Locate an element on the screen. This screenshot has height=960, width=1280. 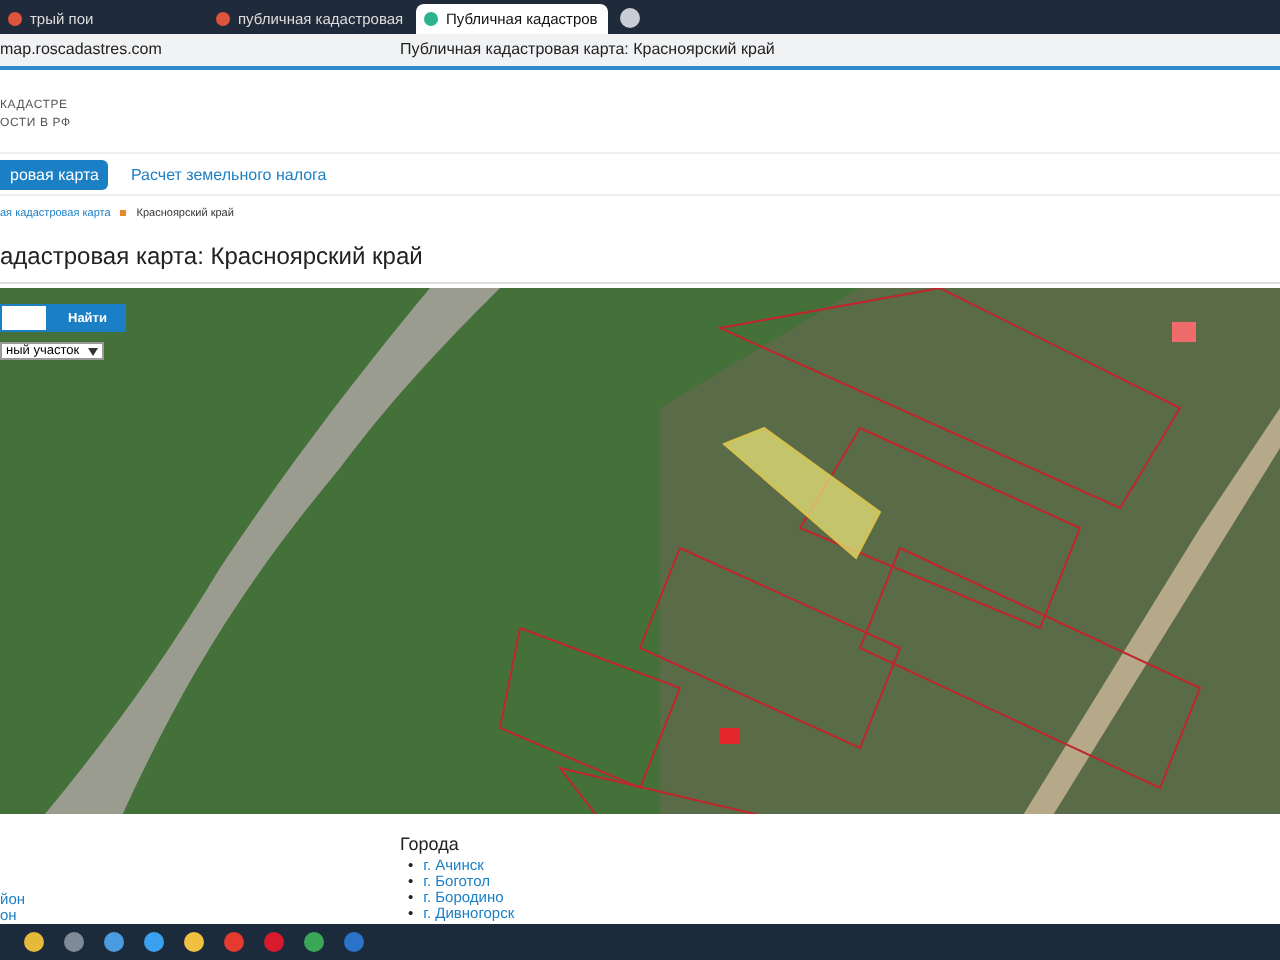
new-tab-icon is located at coordinates (630, 17).